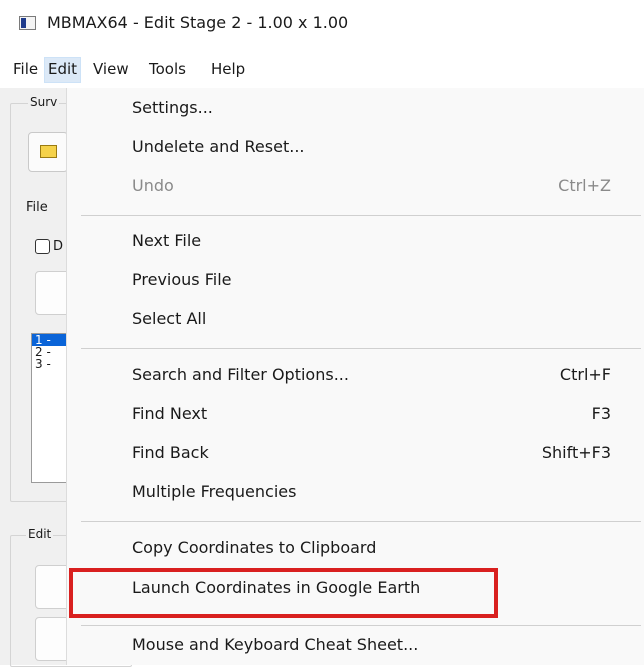 Image resolution: width=644 pixels, height=667 pixels. I want to click on menu-item-label: Undo, so click(153, 185).